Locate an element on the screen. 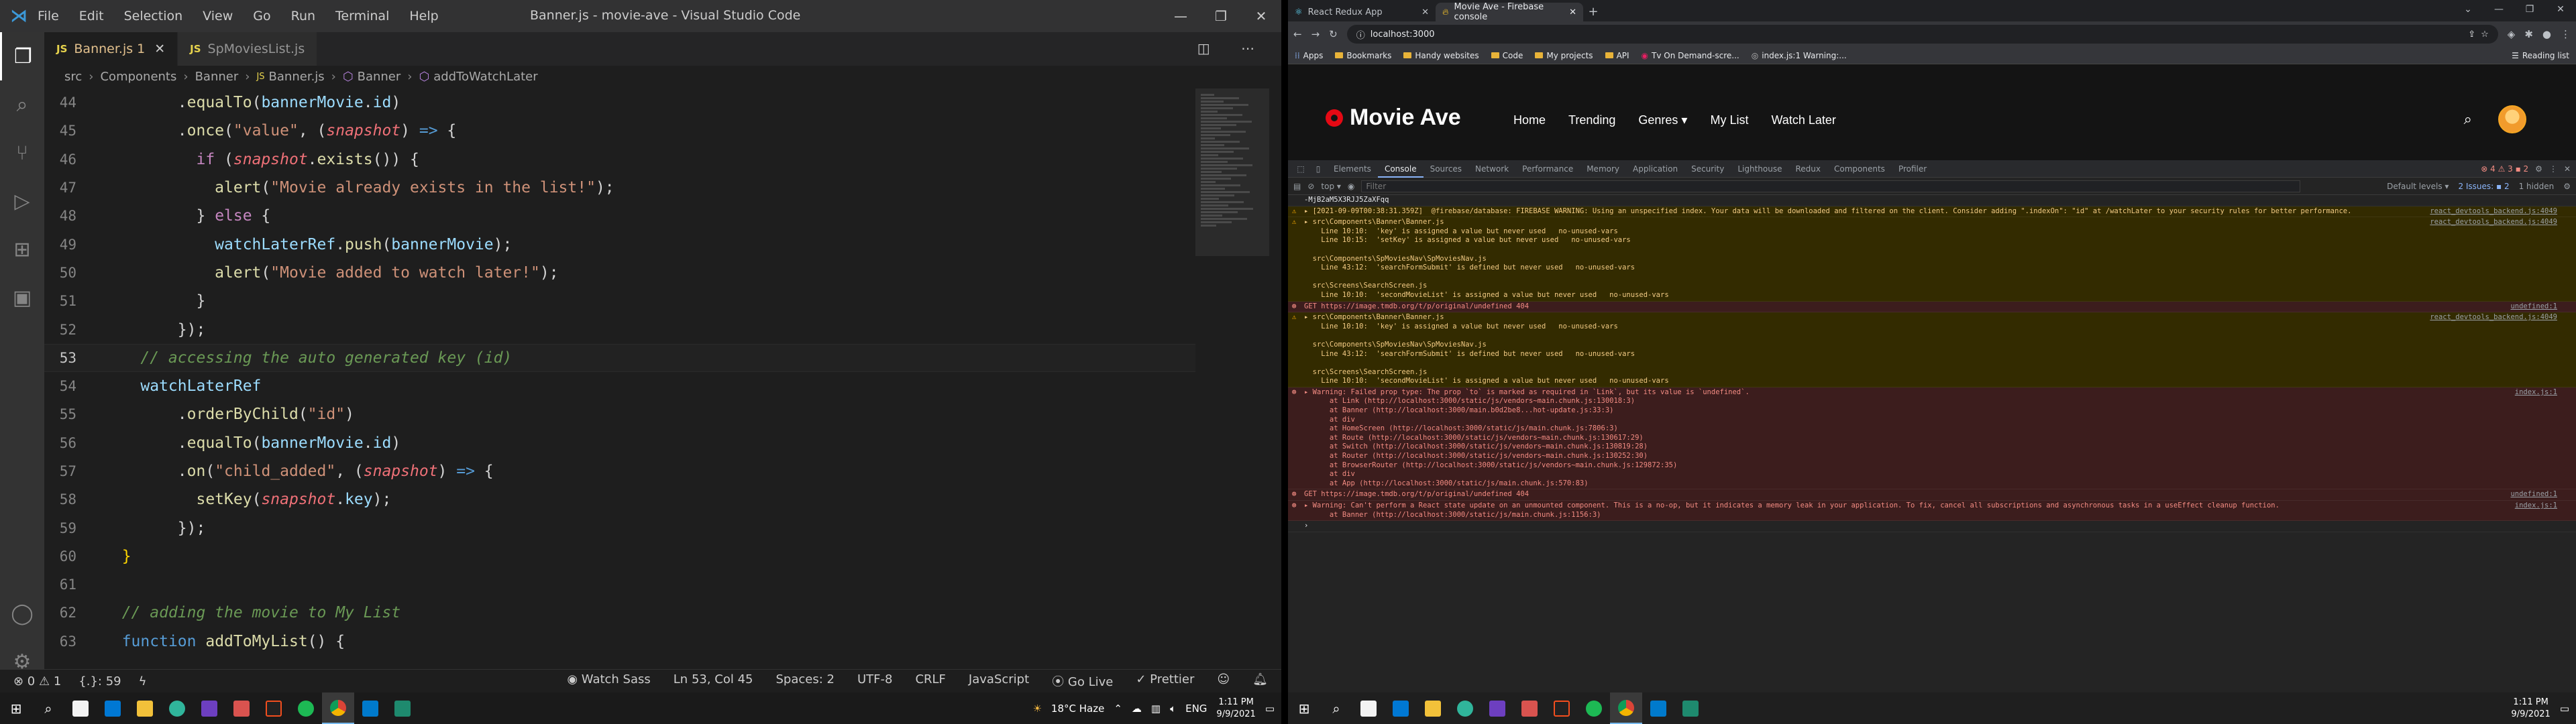 This screenshot has width=2576, height=724. browser-tab-react-redux: ⚛ React Redux App ✕ is located at coordinates (1362, 12).